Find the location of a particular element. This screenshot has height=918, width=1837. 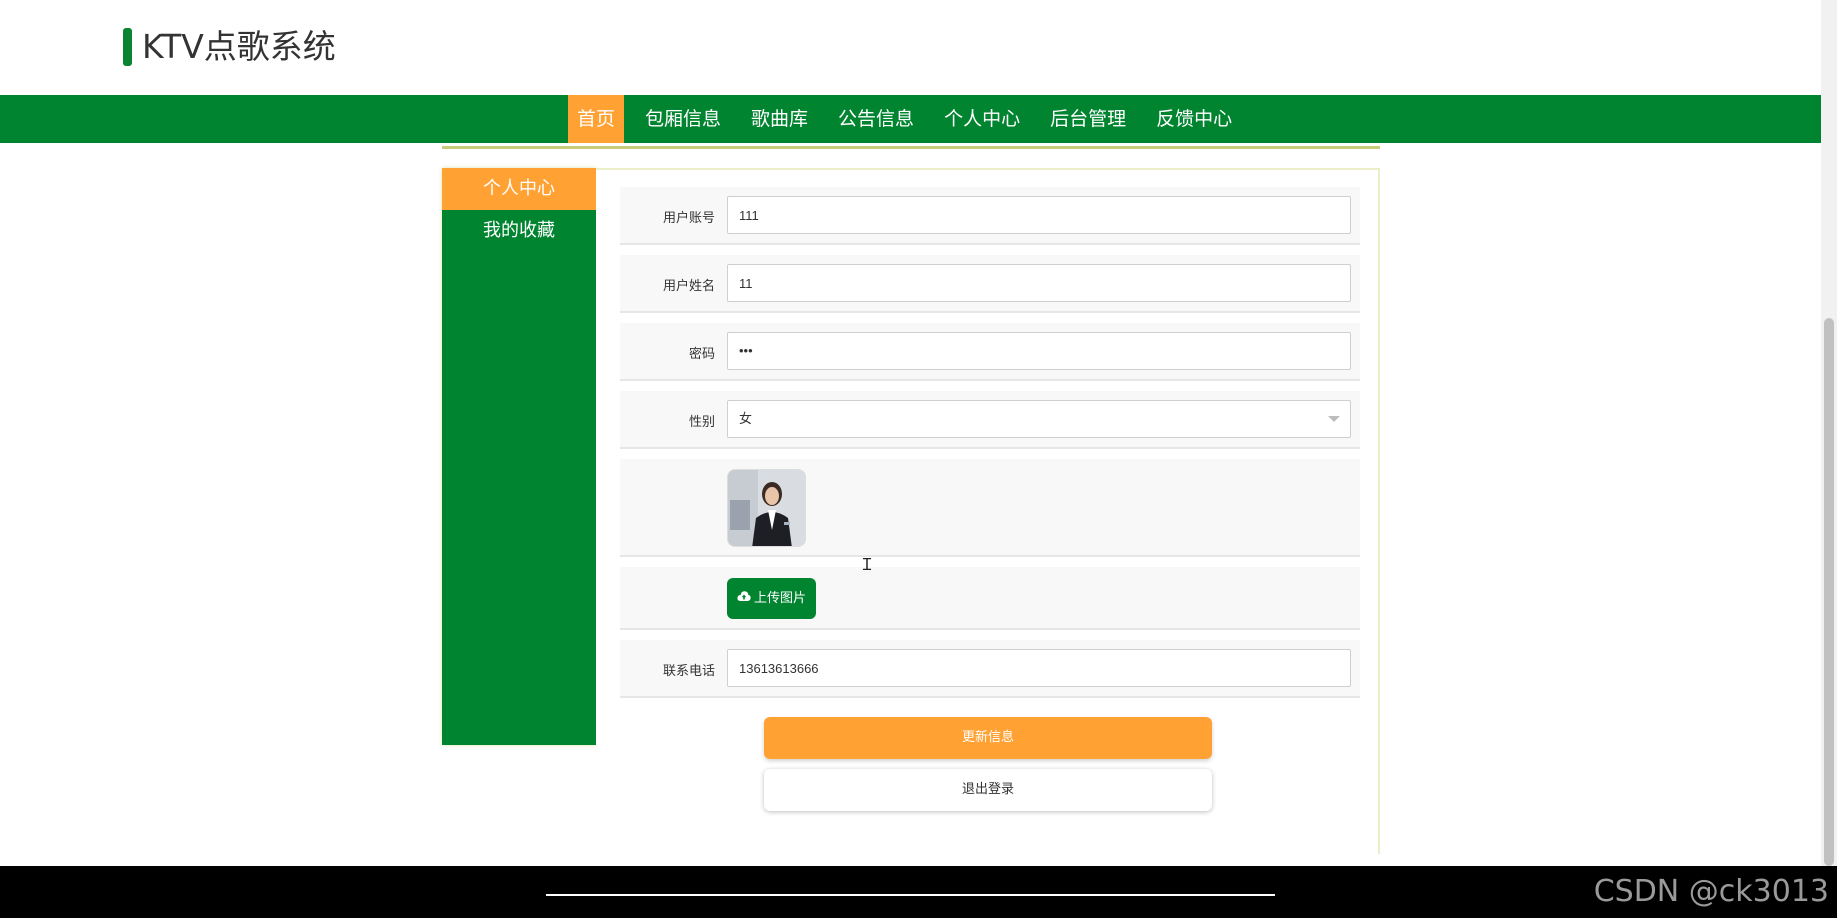

nav-item-profile: 个人中心 is located at coordinates (982, 119).